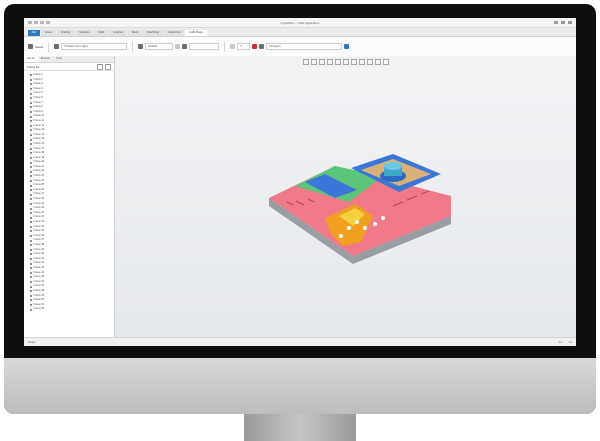 This screenshot has height=441, width=600. I want to click on panel-tab: Browser, so click(45, 59).